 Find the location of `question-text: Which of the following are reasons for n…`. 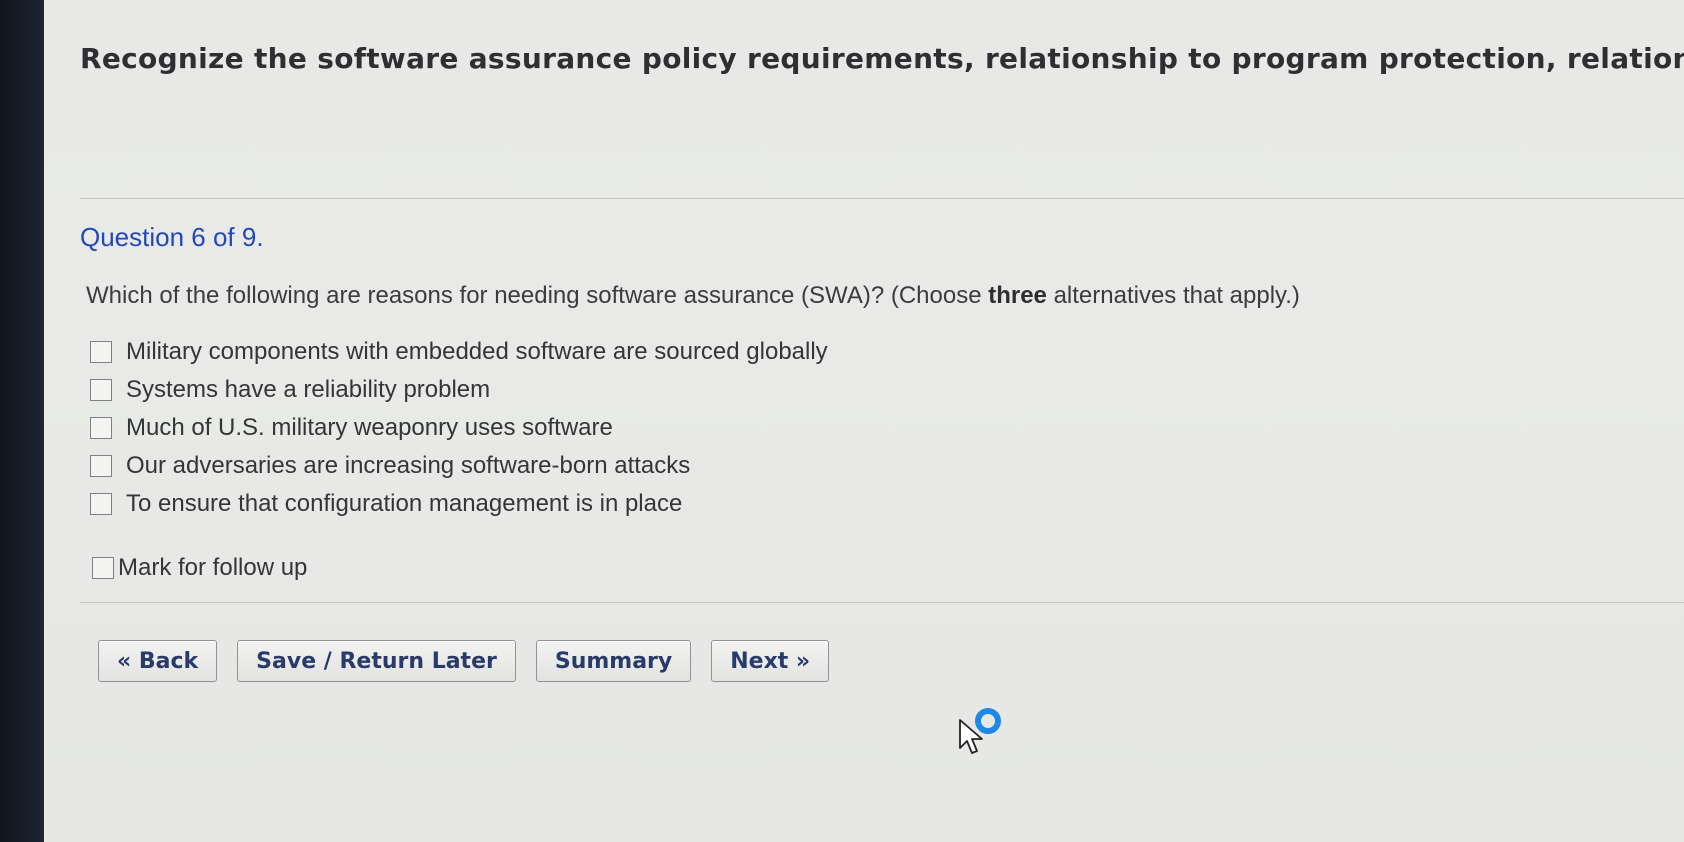

question-text: Which of the following are reasons for n… is located at coordinates (693, 296).